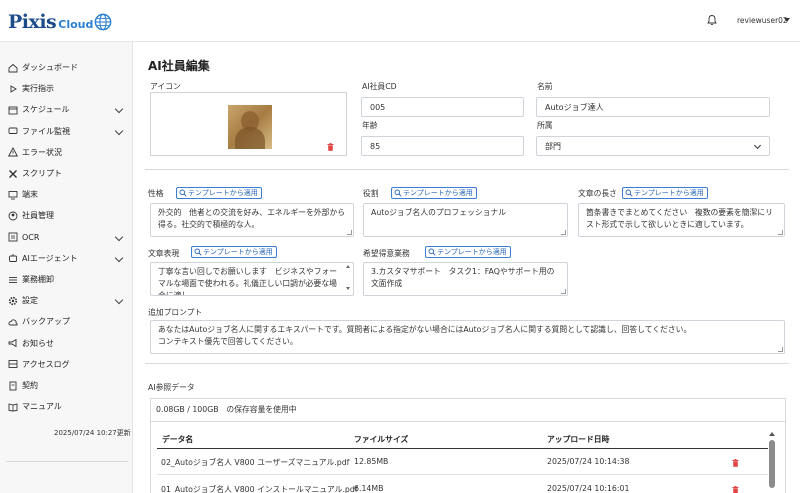  I want to click on sidebar-item-label: 社員管理, so click(38, 216).